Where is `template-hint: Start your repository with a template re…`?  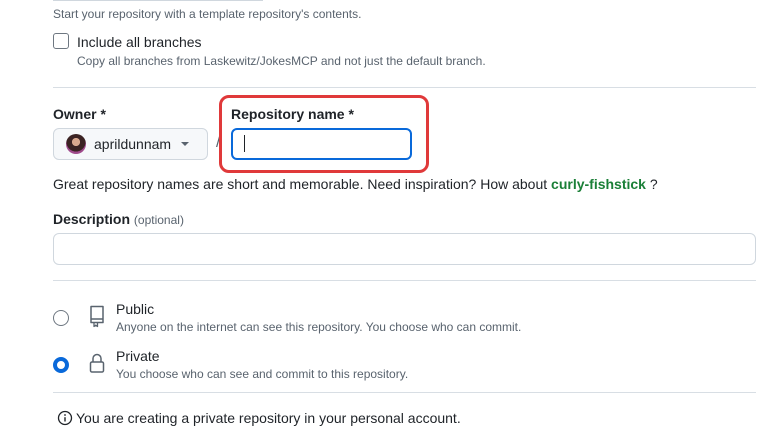
template-hint: Start your repository with a template re… is located at coordinates (207, 14).